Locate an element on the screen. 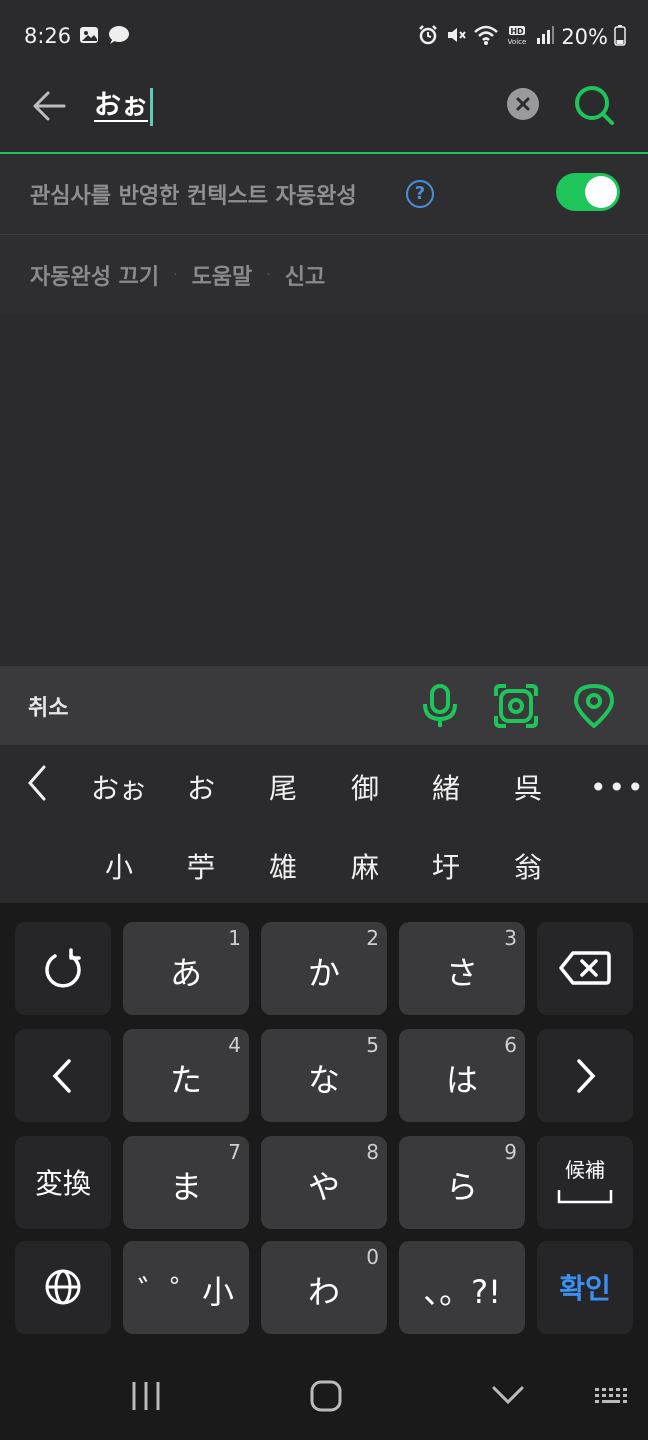 The image size is (648, 1440). candidate-item: お is located at coordinates (201, 787).